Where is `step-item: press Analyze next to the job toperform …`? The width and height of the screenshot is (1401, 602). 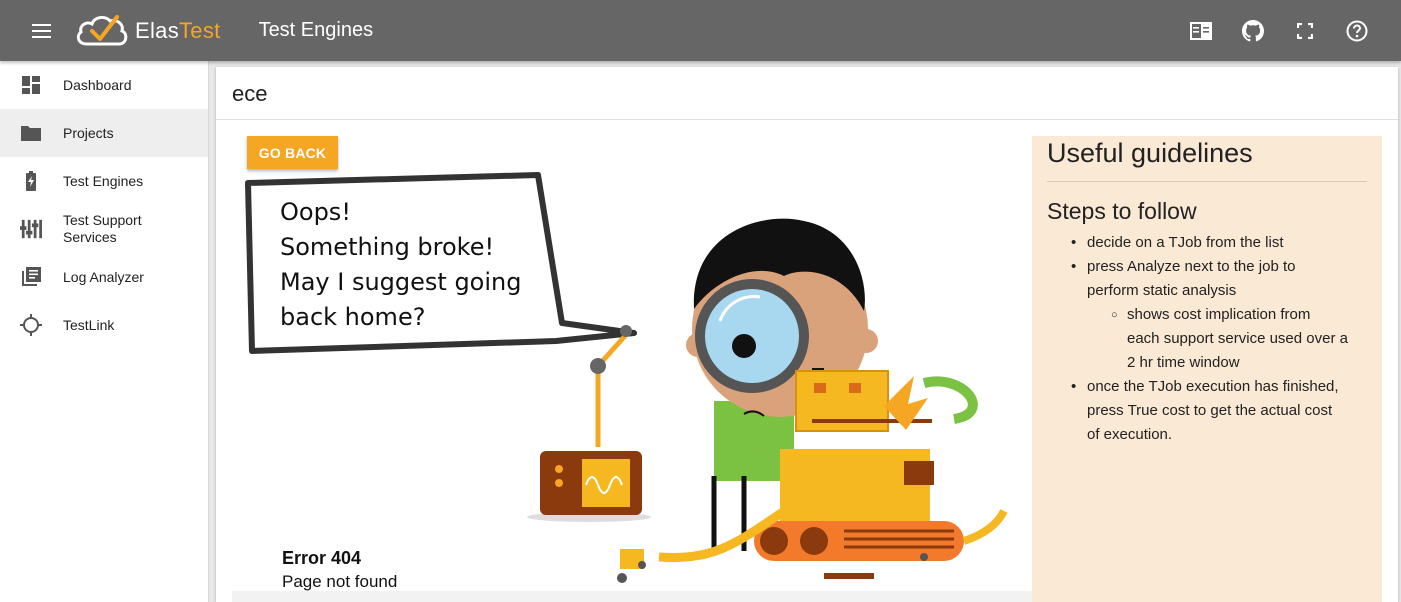 step-item: press Analyze next to the job toperform … is located at coordinates (1207, 315).